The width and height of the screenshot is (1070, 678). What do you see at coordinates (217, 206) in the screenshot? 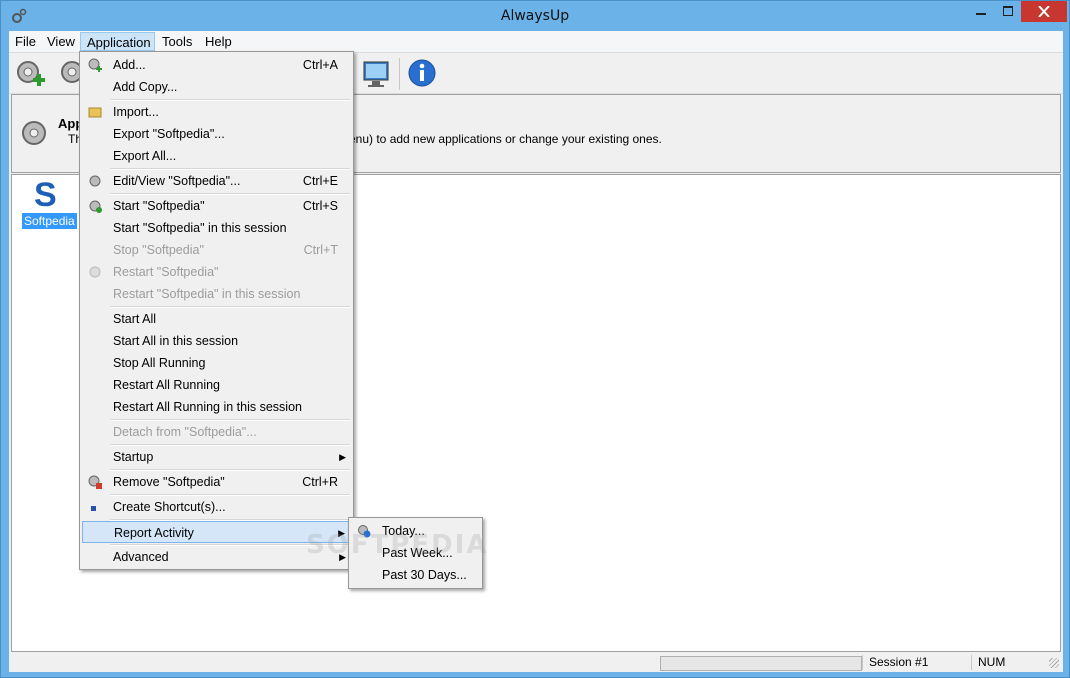
I see `menu-start: Start "Softpedia" Ctrl+S` at bounding box center [217, 206].